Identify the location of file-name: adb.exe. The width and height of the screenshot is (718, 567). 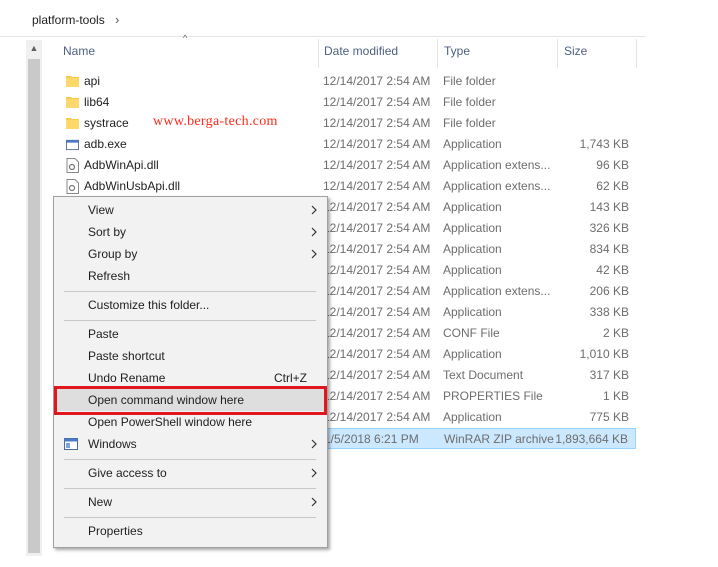
(105, 144).